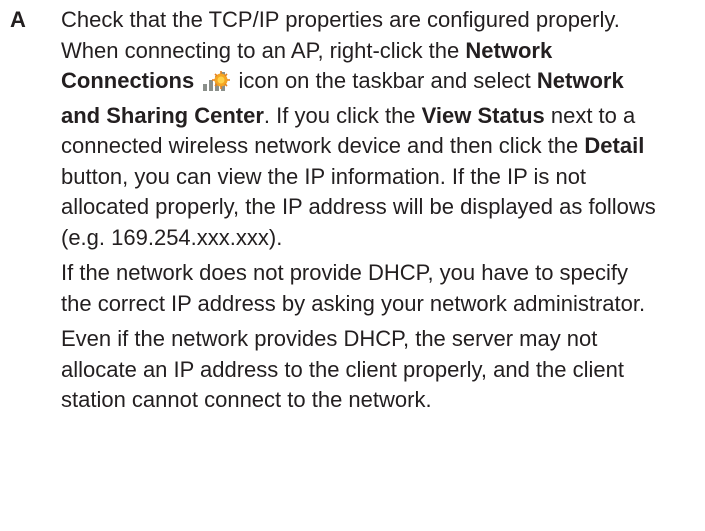  I want to click on text-segment: icon on the taskbar and select, so click(384, 80).